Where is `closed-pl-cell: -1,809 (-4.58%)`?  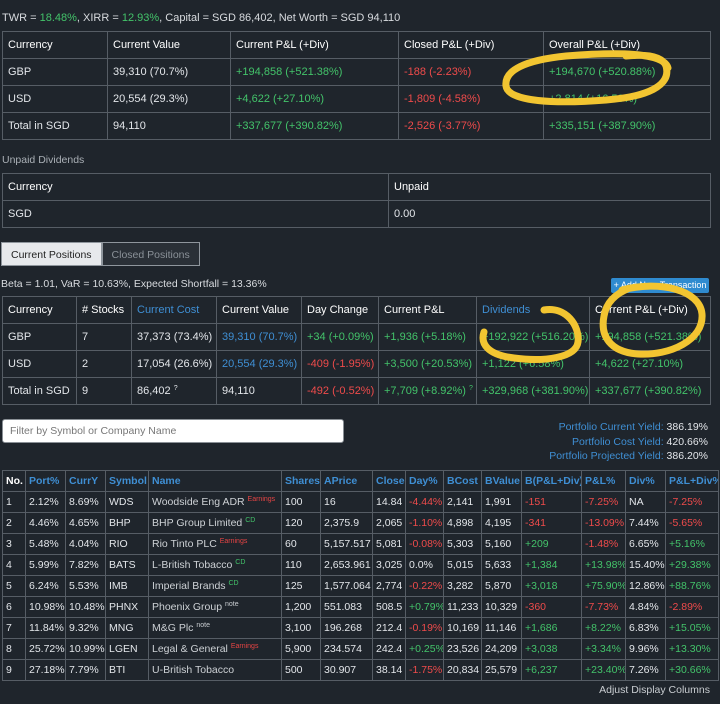
closed-pl-cell: -1,809 (-4.58%) is located at coordinates (471, 99).